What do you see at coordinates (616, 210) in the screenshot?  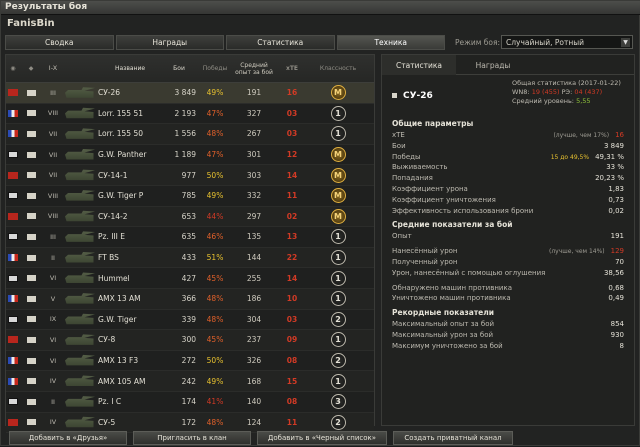 I see `stat-value: 0,02` at bounding box center [616, 210].